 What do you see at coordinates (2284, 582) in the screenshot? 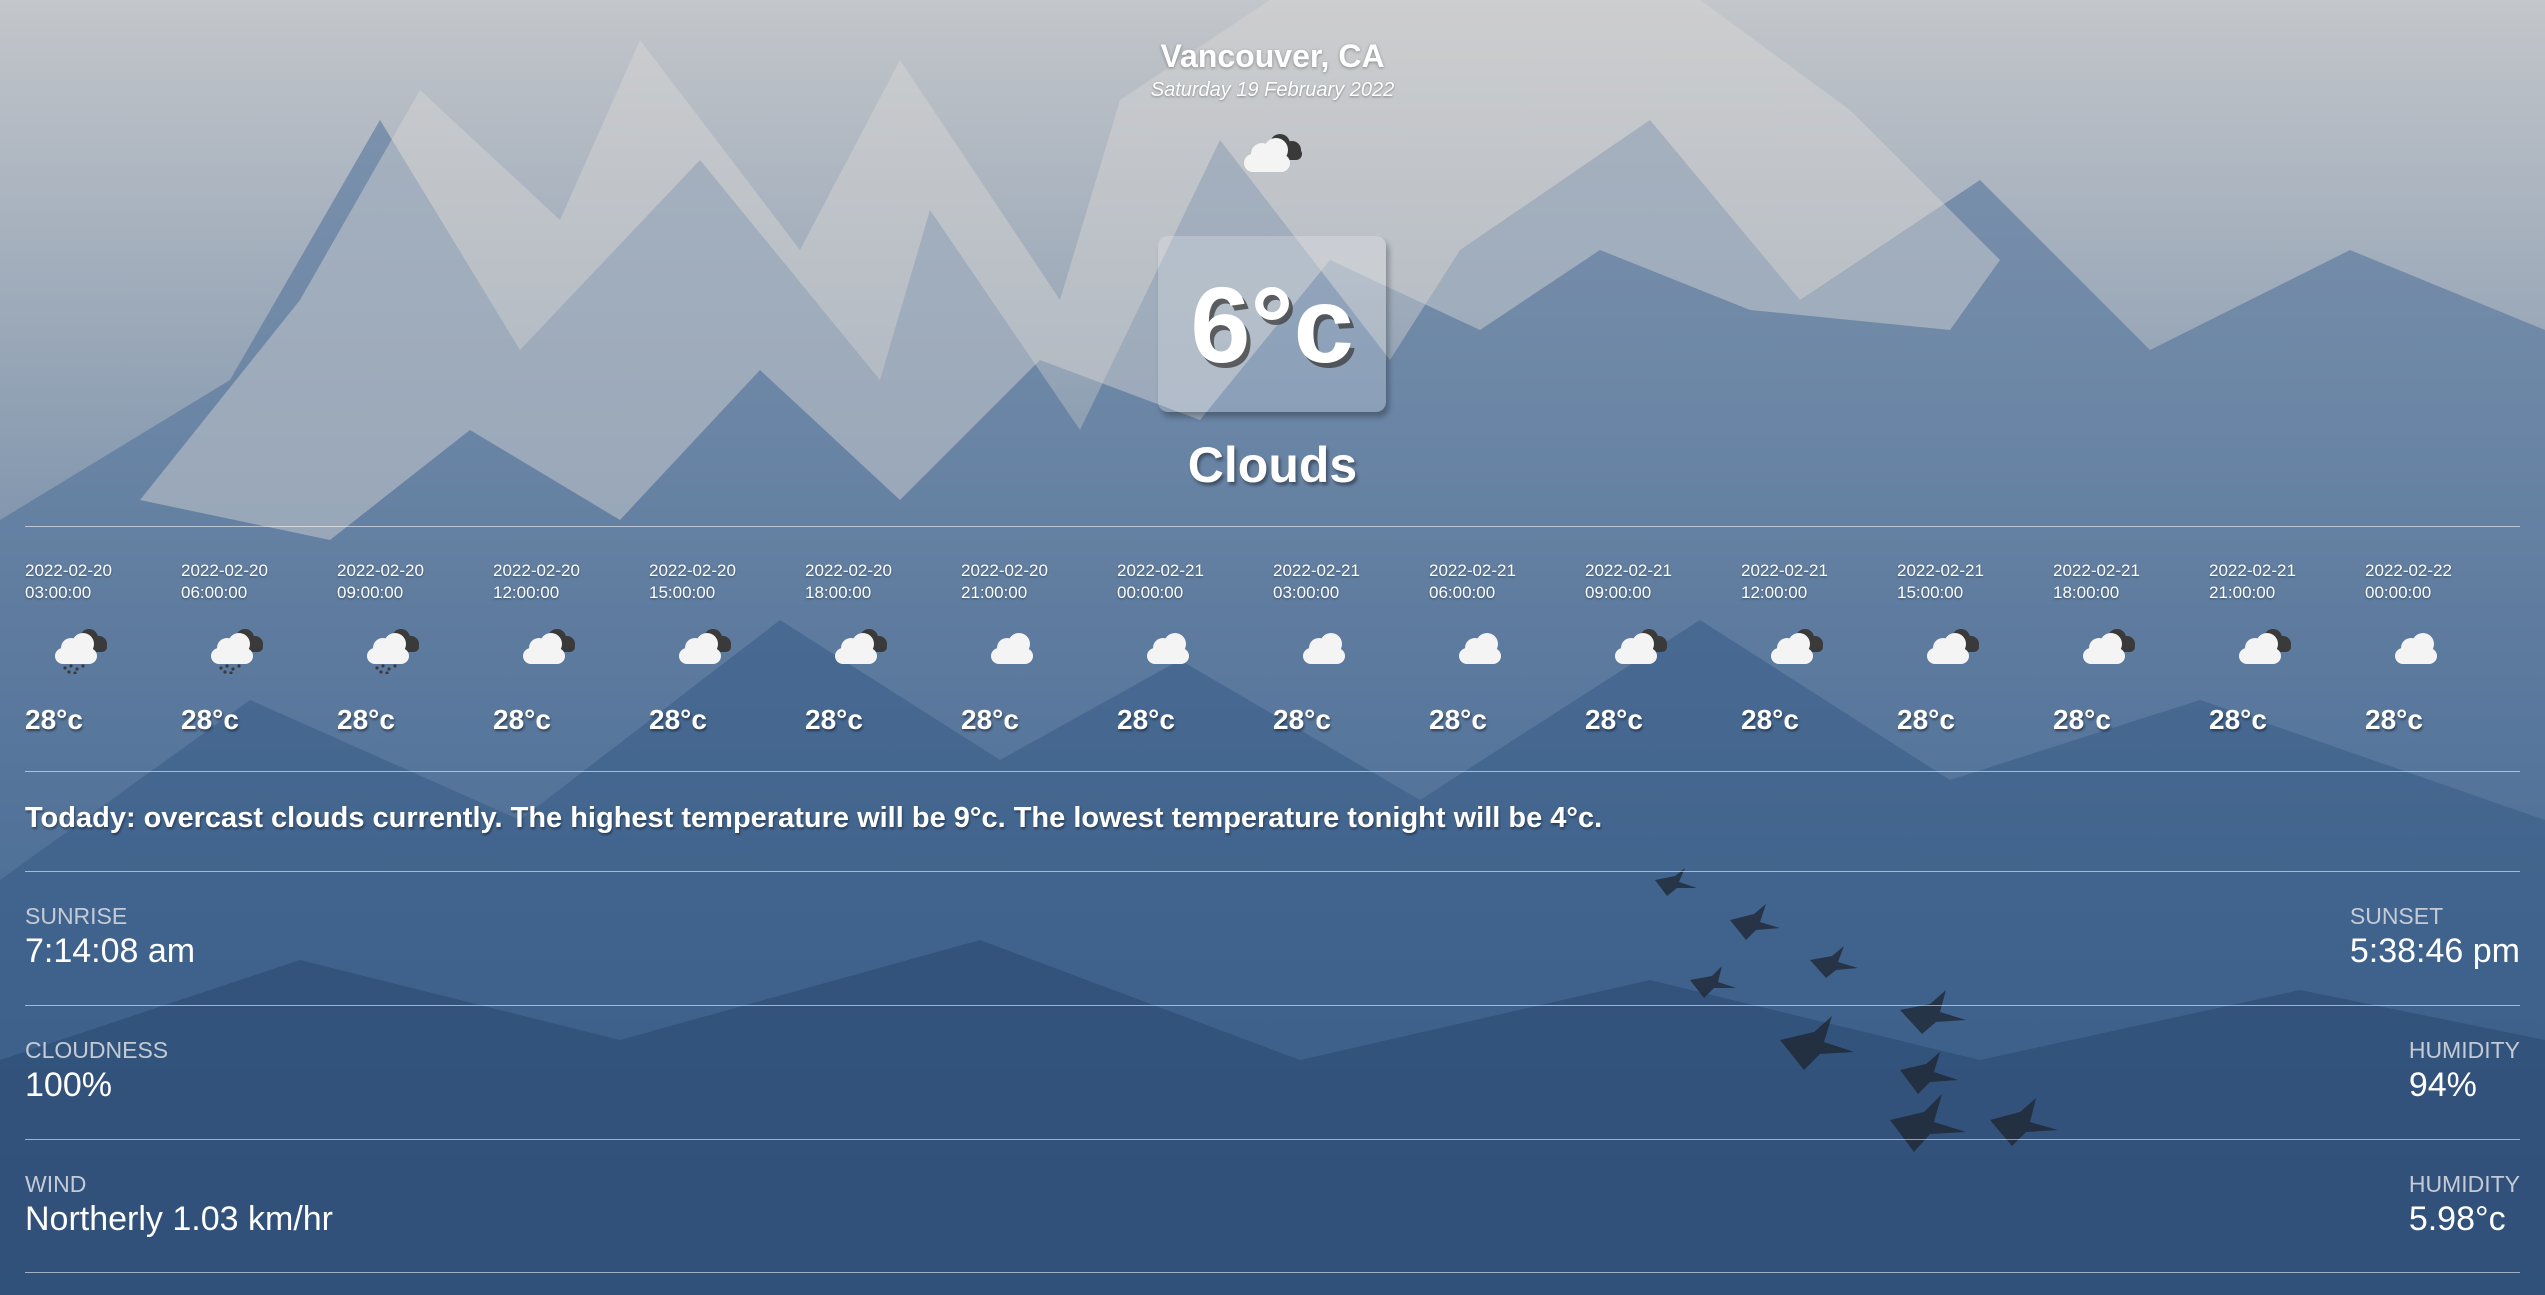
I see `forecast-datetime: 2022-02-21 21:00:00` at bounding box center [2284, 582].